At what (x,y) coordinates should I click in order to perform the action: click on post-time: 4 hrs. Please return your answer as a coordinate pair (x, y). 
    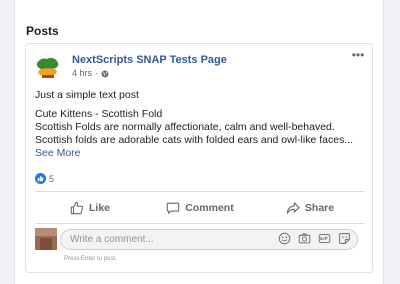
    Looking at the image, I should click on (82, 73).